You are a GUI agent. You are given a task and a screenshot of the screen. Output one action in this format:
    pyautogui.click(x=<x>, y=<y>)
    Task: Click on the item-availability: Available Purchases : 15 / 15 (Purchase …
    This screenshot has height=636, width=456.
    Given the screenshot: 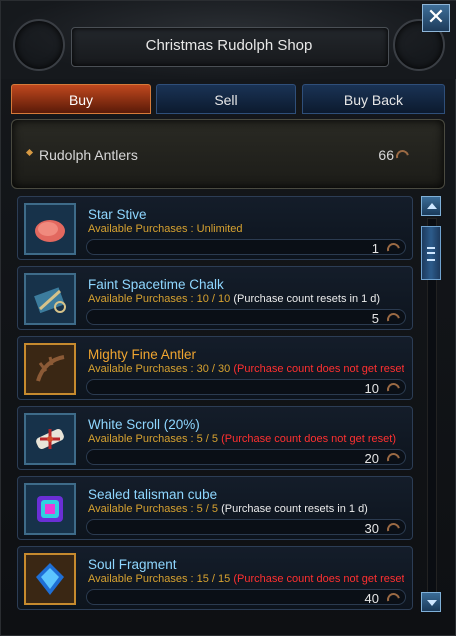 What is the action you would take?
    pyautogui.click(x=246, y=579)
    